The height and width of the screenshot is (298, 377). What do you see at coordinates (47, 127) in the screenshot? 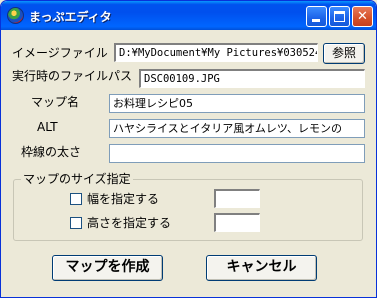
I see `alt-label: ALT` at bounding box center [47, 127].